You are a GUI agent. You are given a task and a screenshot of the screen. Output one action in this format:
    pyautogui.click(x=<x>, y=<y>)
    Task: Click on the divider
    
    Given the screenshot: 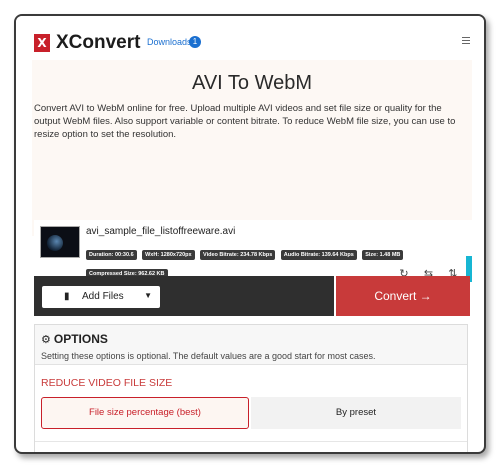 What is the action you would take?
    pyautogui.click(x=251, y=441)
    